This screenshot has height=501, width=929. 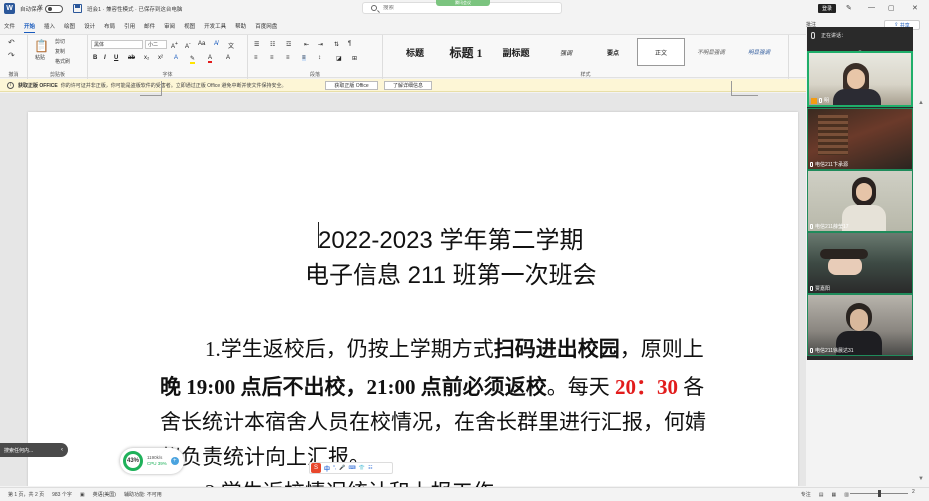 What do you see at coordinates (54, 8) in the screenshot?
I see `autosave-toggle` at bounding box center [54, 8].